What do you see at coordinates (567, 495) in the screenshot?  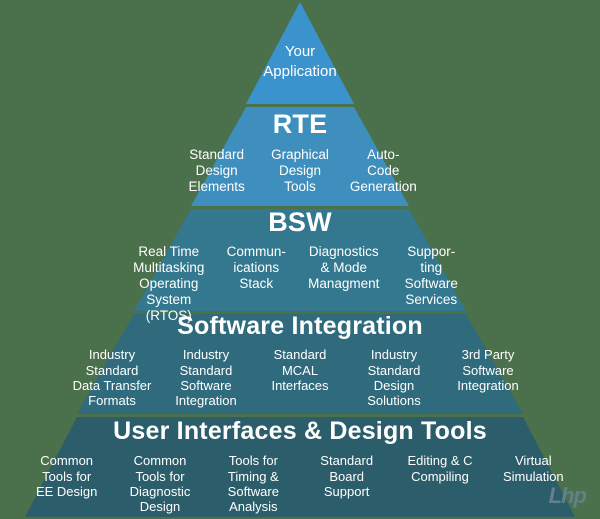 I see `lhp-logo: Lhp` at bounding box center [567, 495].